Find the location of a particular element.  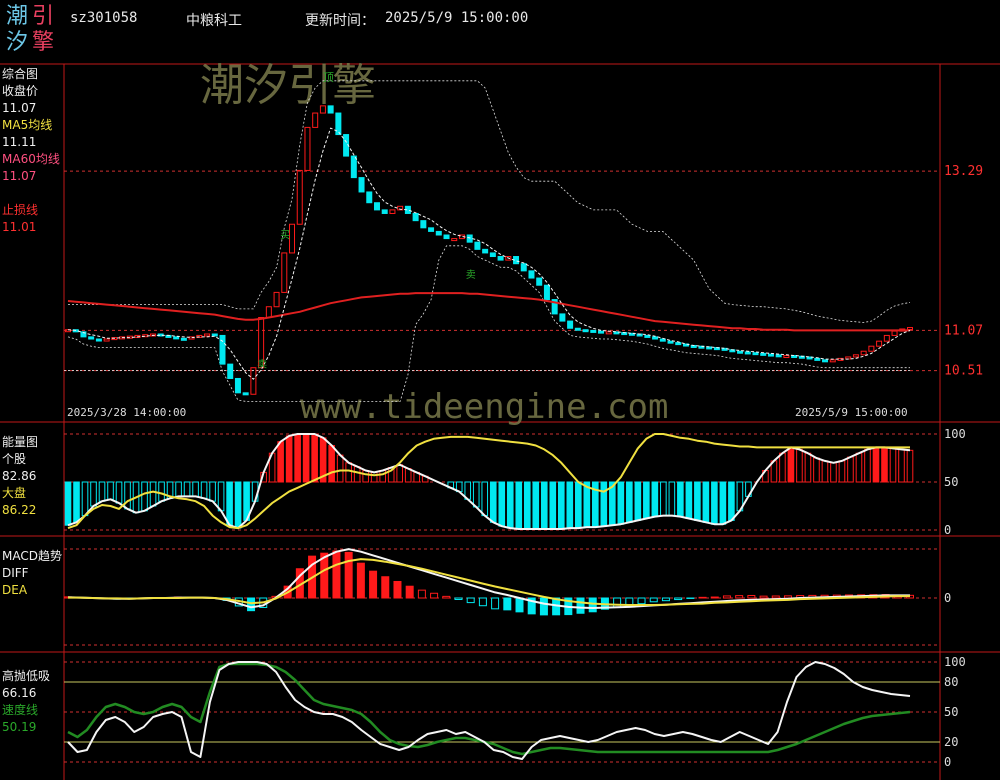

energy-market-line is located at coordinates (488, 481).